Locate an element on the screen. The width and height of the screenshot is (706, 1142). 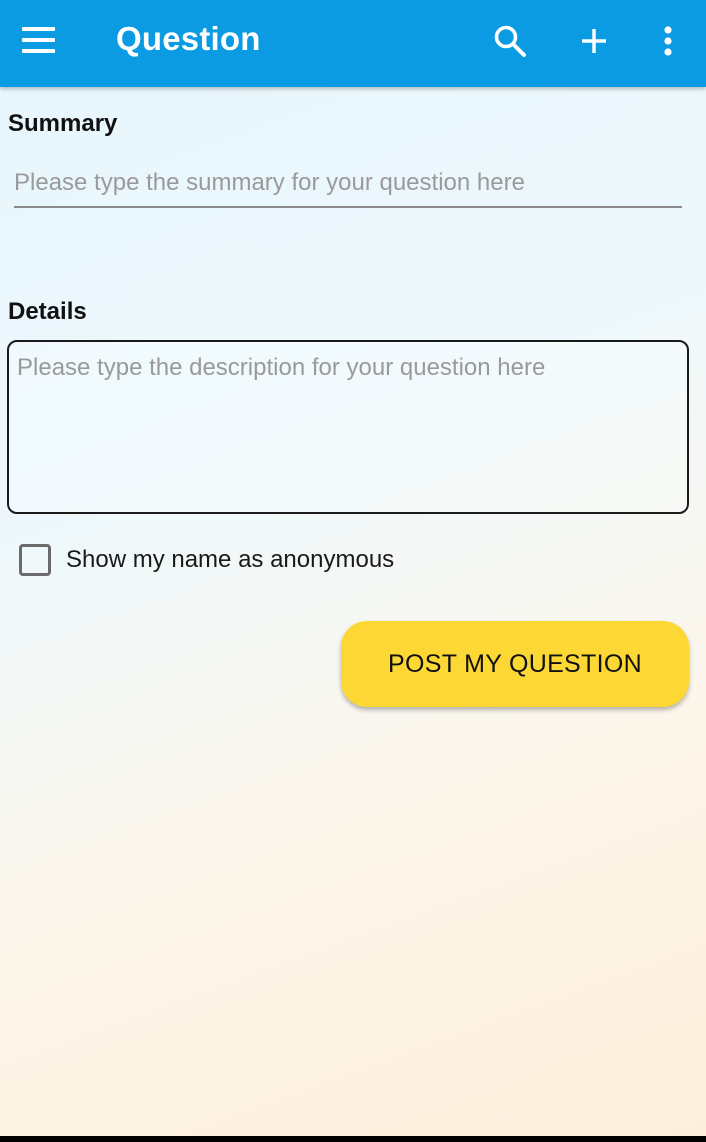
summary-input is located at coordinates (348, 187).